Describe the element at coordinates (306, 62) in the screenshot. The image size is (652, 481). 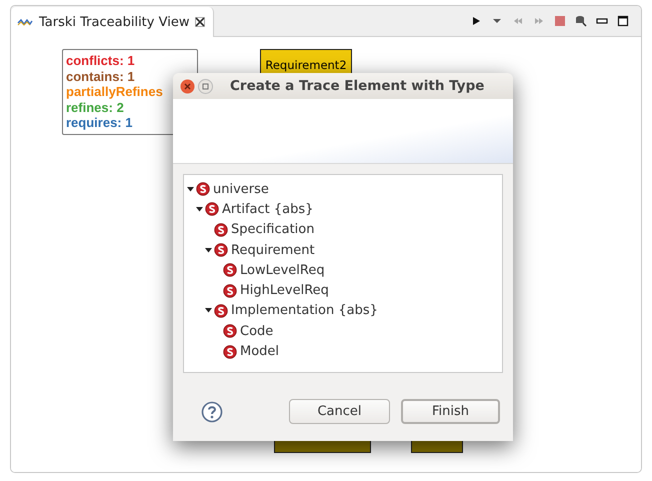
I see `requirement-node: Requirement2` at that location.